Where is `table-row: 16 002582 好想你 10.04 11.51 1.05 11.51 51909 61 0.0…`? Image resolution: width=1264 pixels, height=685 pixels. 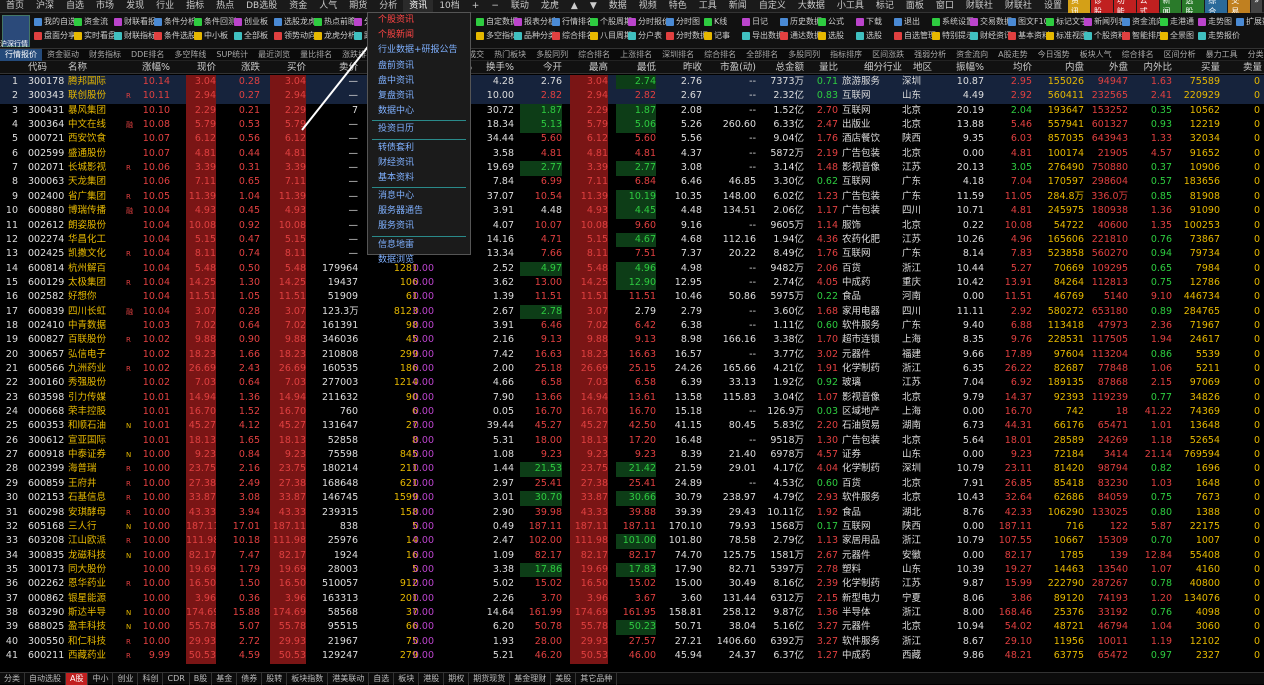
table-row: 16 002582 好想你 10.04 11.51 1.05 11.51 51909 61 0.0… is located at coordinates (632, 297).